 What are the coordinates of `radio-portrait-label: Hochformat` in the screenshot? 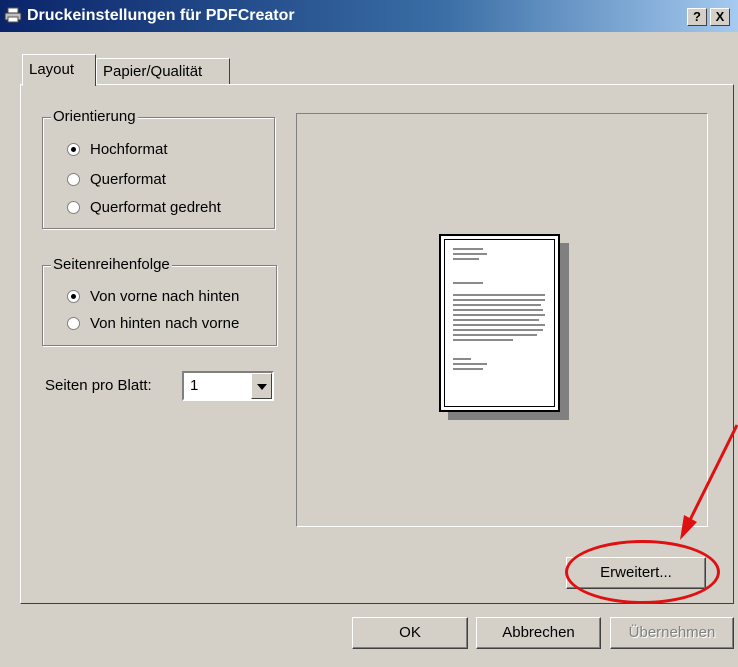 It's located at (129, 149).